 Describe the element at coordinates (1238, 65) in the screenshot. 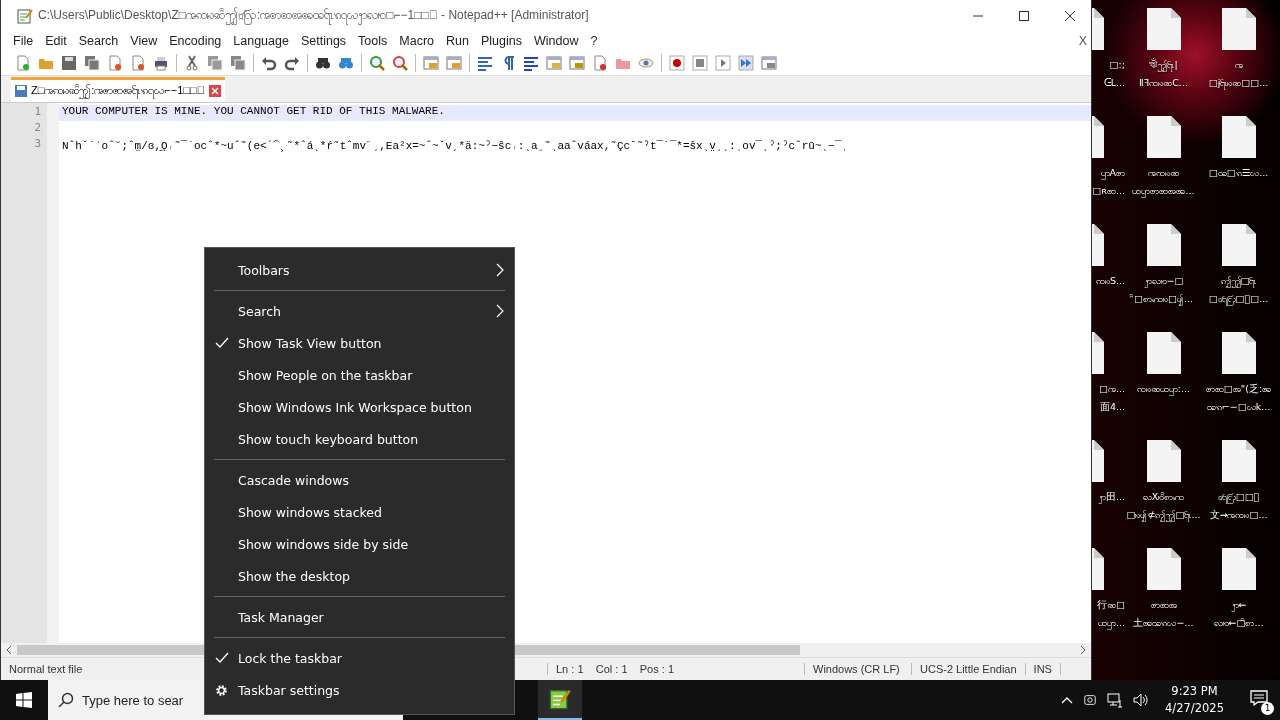

I see `file-name: ꩠ` at that location.